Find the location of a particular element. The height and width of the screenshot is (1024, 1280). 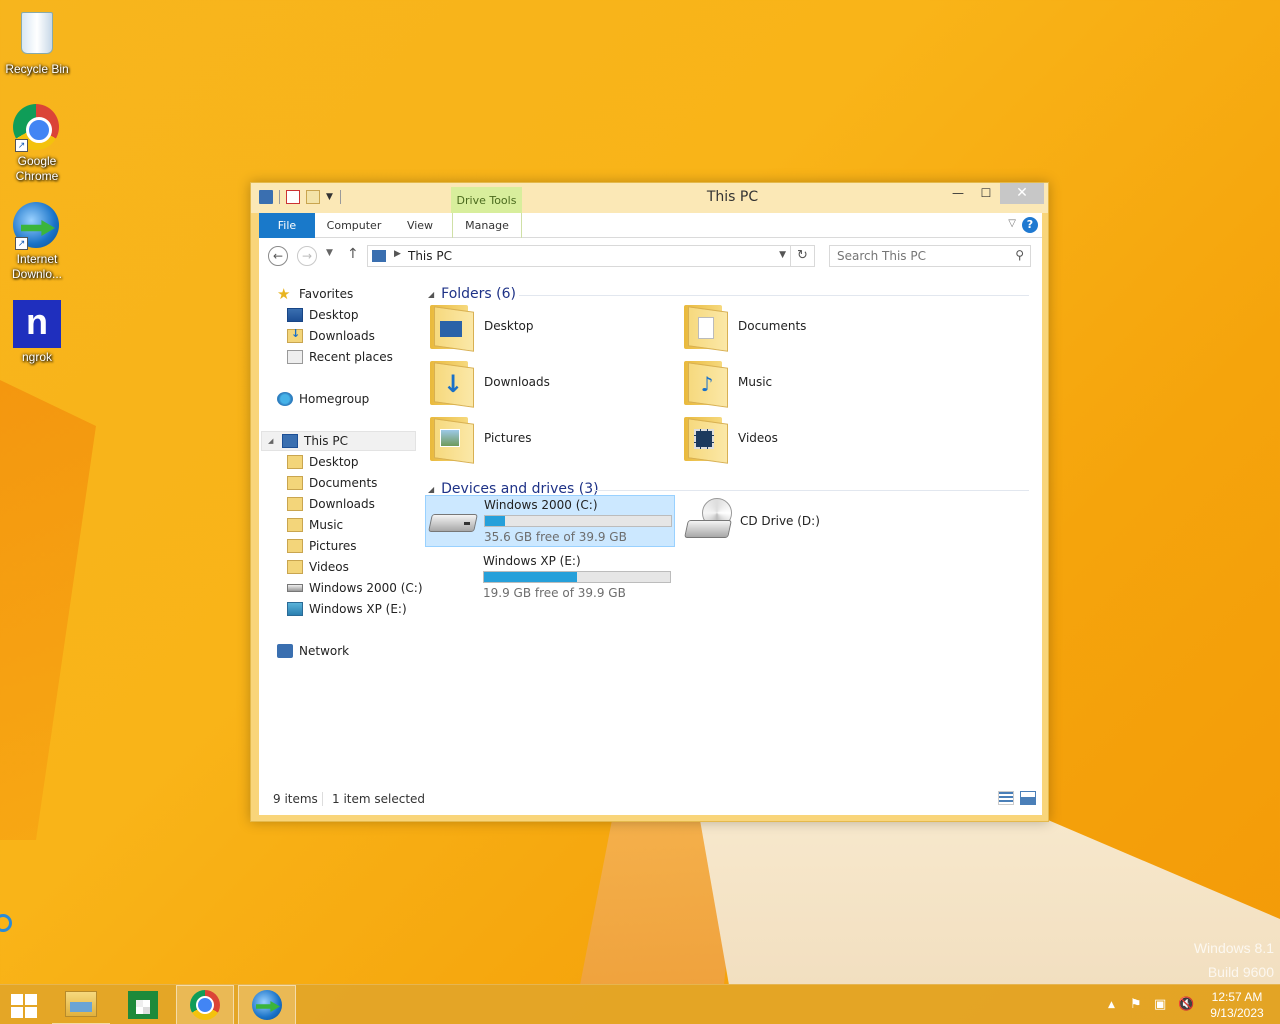

taskbar-google-chrome is located at coordinates (205, 1004).